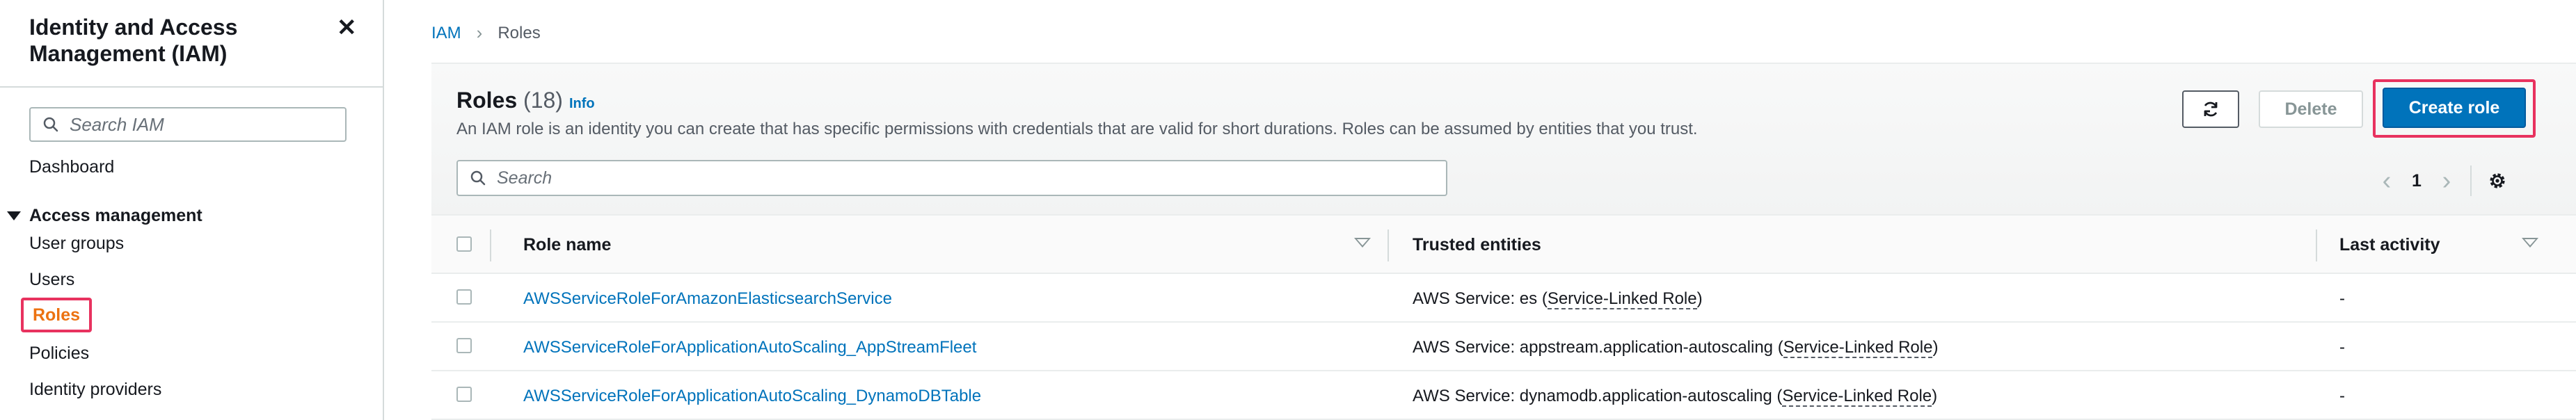  I want to click on breadcrumb-iam: IAM, so click(446, 33).